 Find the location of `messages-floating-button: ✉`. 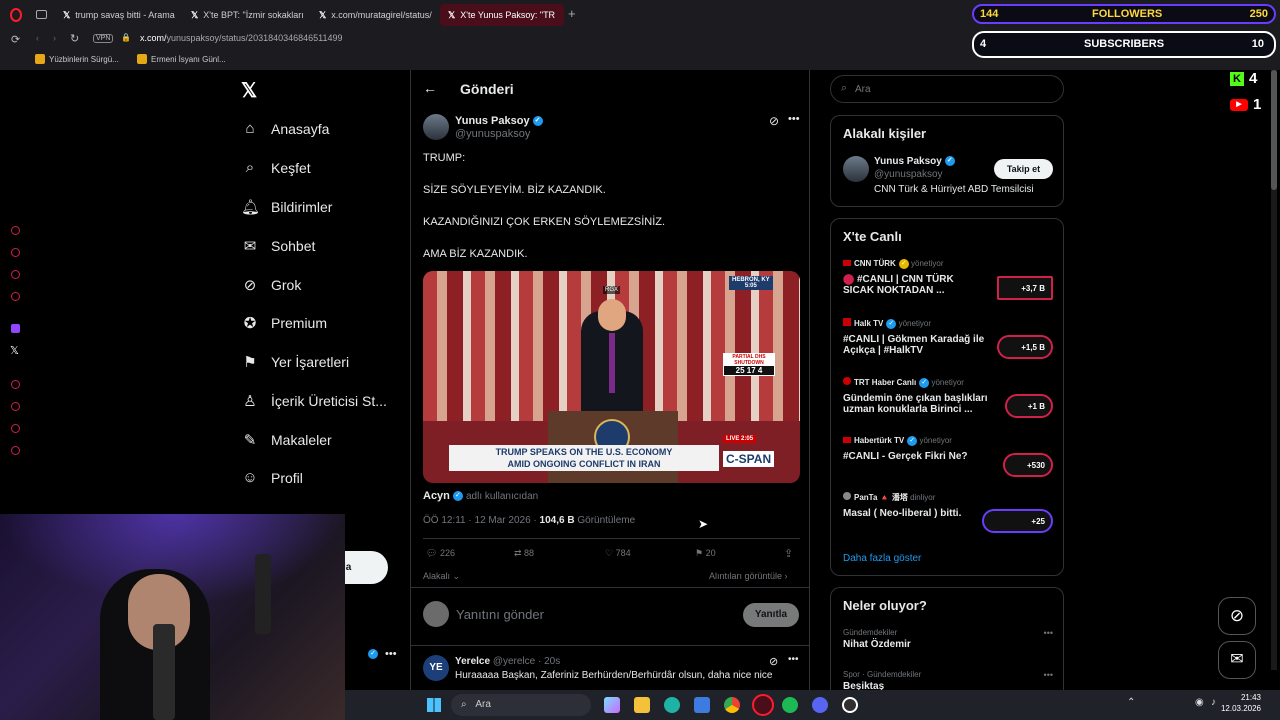

messages-floating-button: ✉ is located at coordinates (1237, 660).